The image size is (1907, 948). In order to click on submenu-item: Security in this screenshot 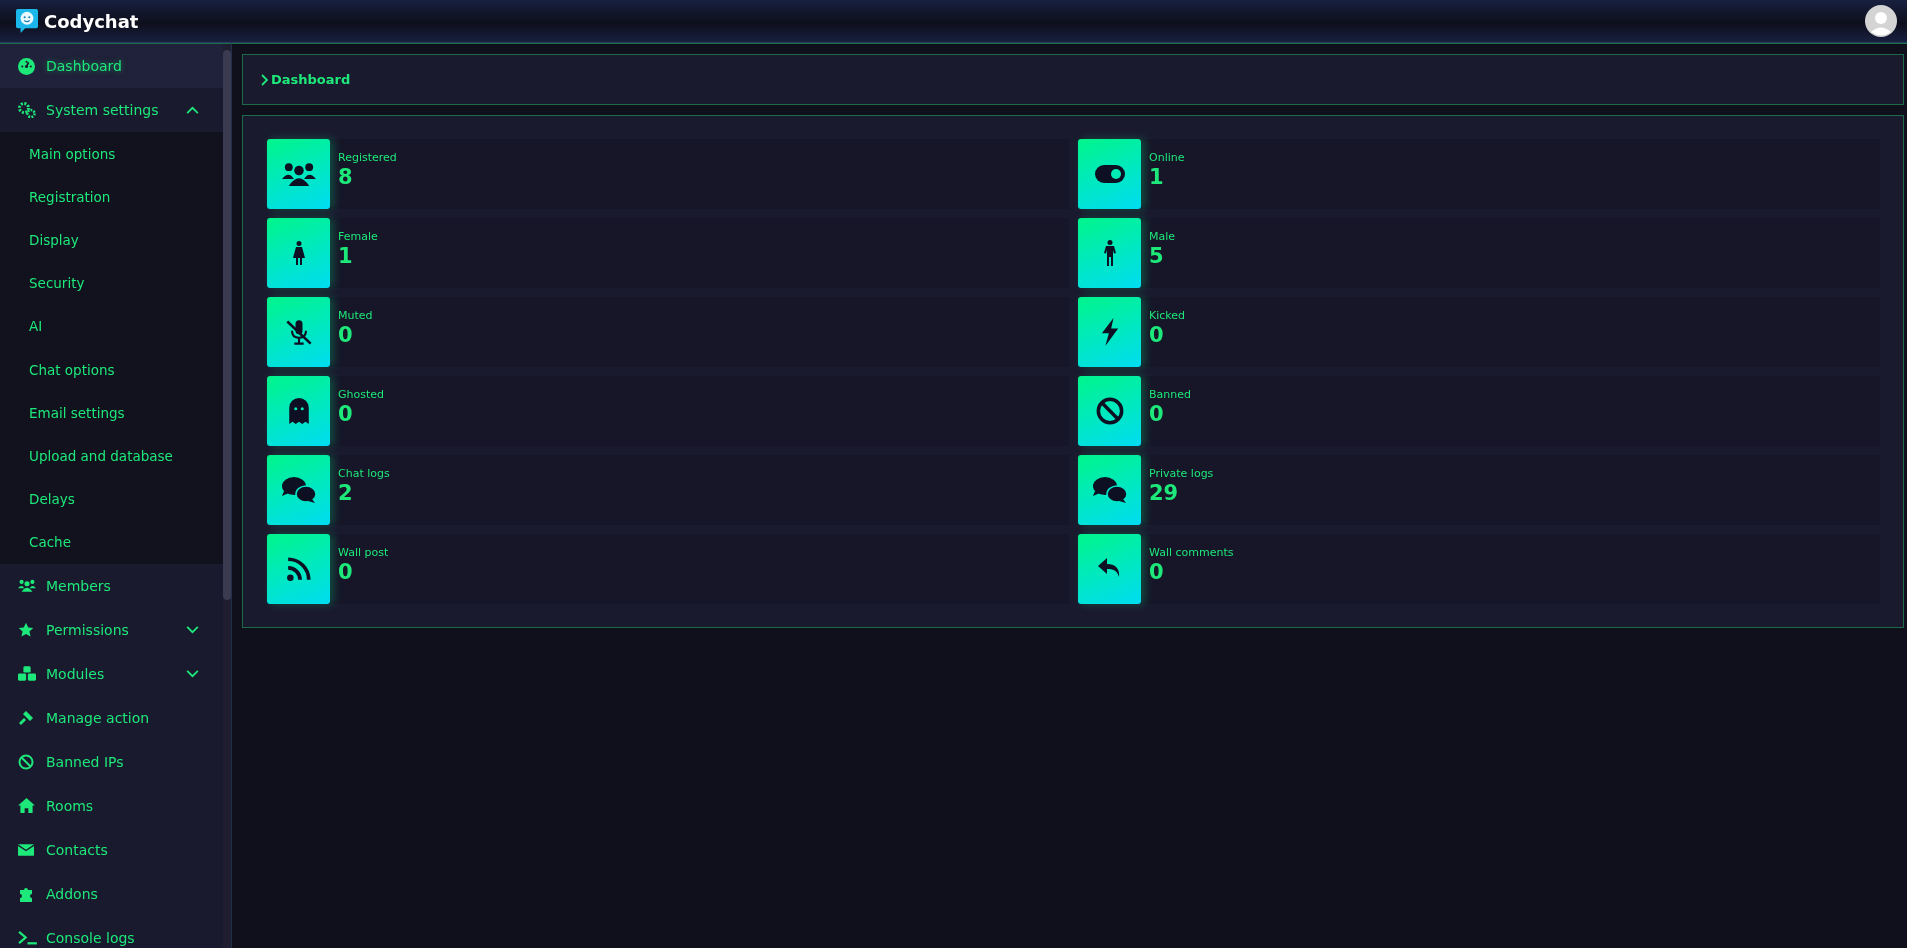, I will do `click(111, 283)`.